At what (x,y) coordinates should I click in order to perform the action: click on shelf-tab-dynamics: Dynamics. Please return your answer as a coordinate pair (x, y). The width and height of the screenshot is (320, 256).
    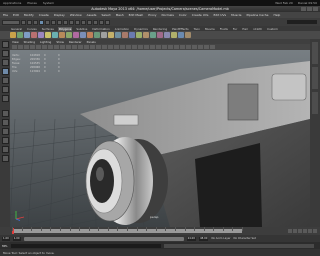
    Looking at the image, I should click on (141, 29).